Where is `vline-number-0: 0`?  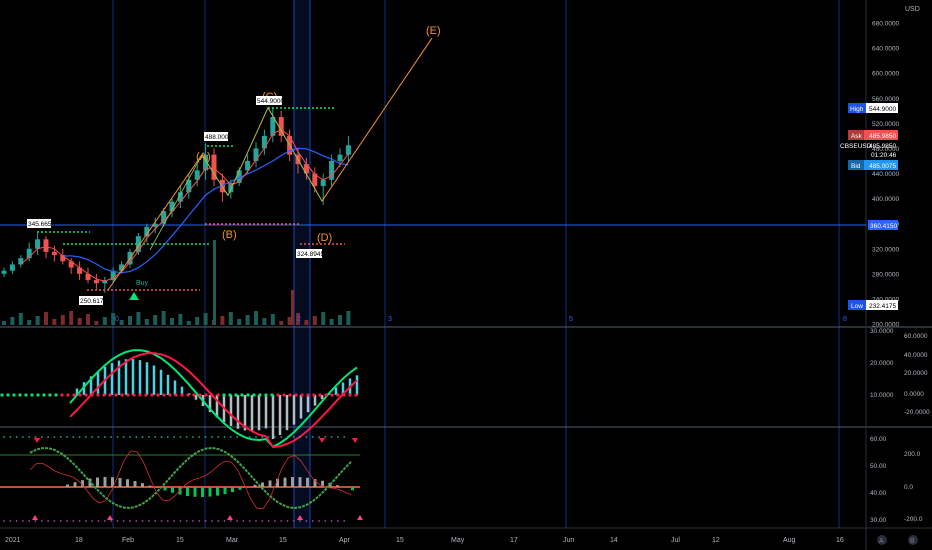 vline-number-0: 0 is located at coordinates (117, 319).